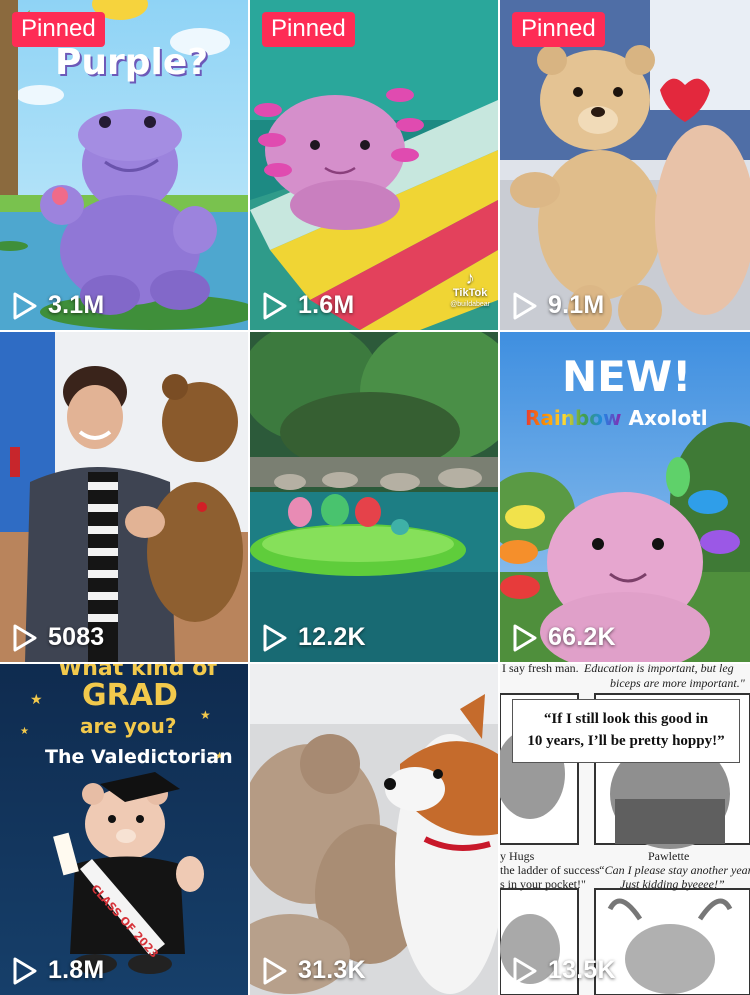  Describe the element at coordinates (76, 305) in the screenshot. I see `view-count-value: 3.1M` at that location.